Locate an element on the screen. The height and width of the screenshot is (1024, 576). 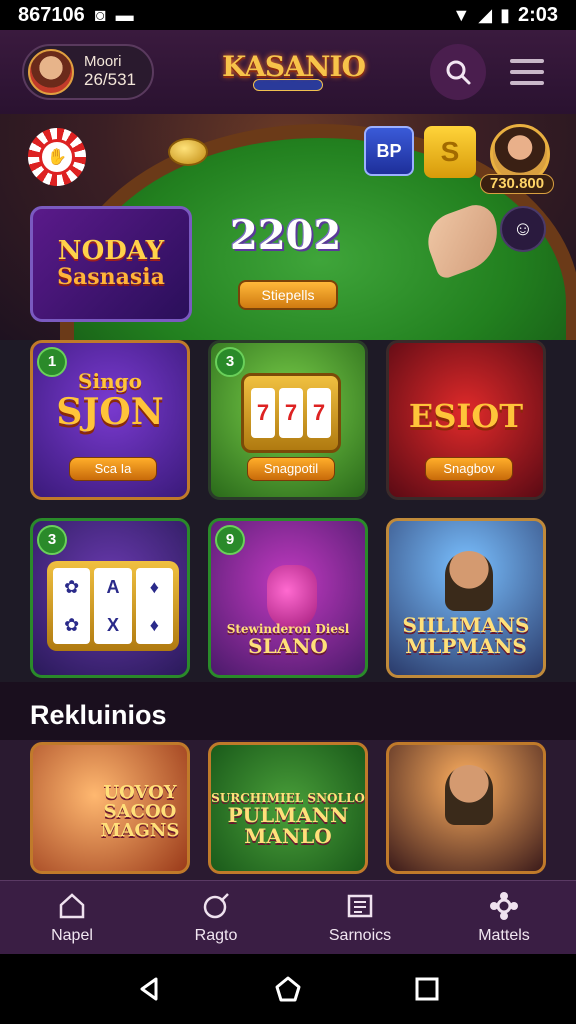
tile-button: Snagbov is located at coordinates (469, 469).